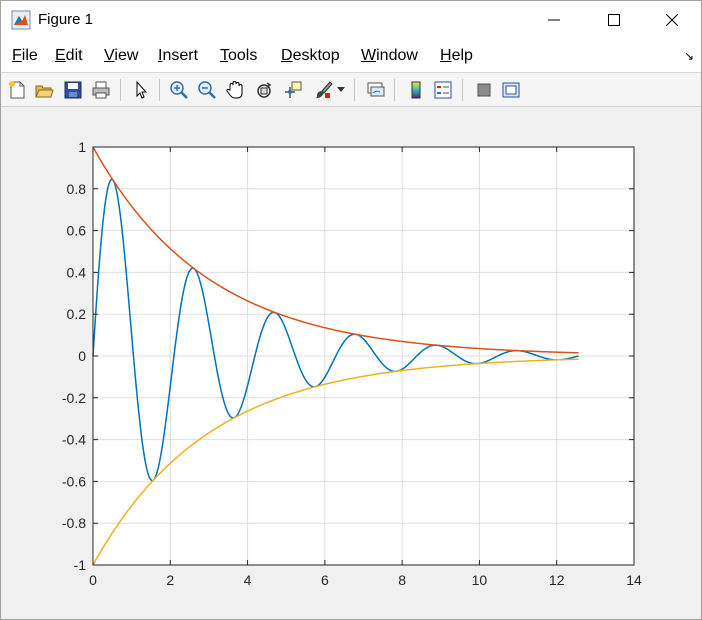 This screenshot has height=620, width=702. What do you see at coordinates (235, 90) in the screenshot?
I see `pan-hand-icon` at bounding box center [235, 90].